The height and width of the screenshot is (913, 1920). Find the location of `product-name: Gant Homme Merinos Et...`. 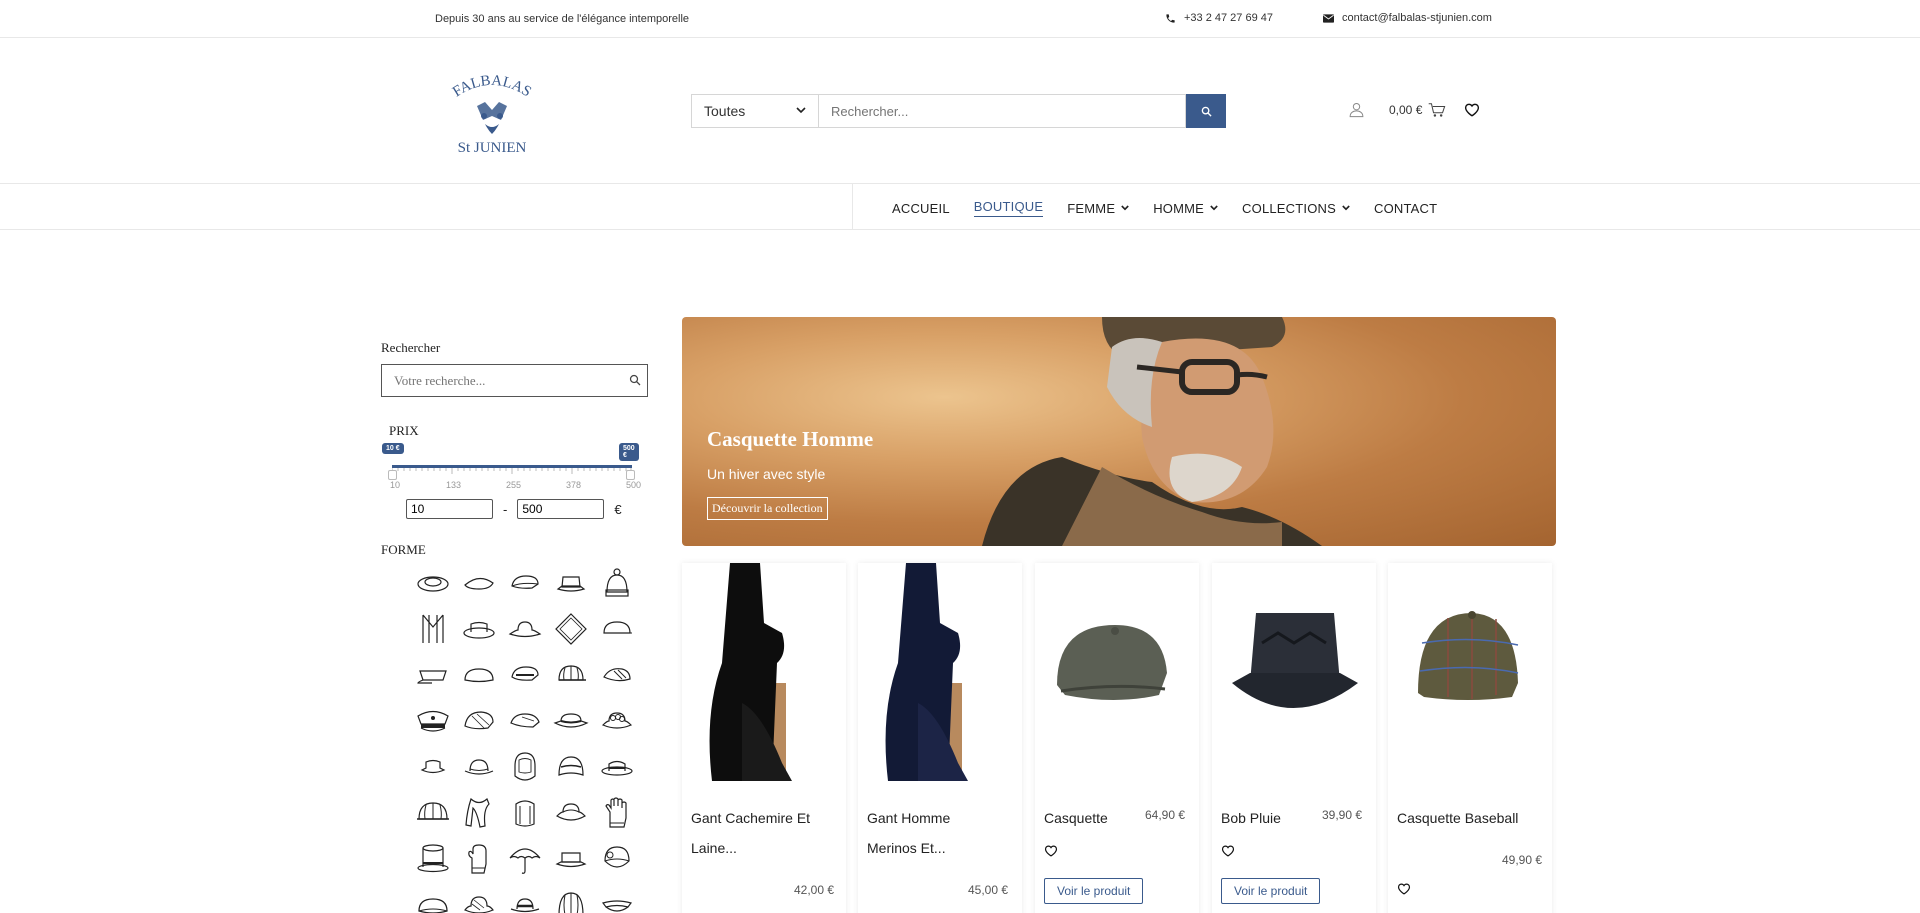

product-name: Gant Homme Merinos Et... is located at coordinates (908, 833).